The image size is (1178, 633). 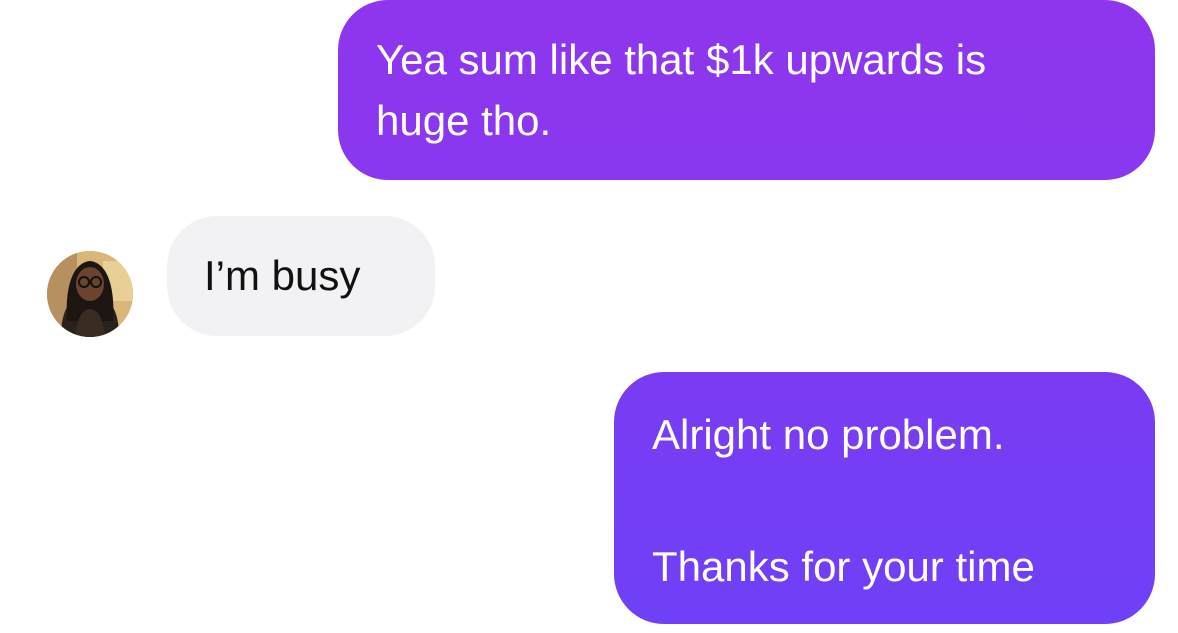 I want to click on incoming-message-bubble: I’m busy, so click(x=301, y=276).